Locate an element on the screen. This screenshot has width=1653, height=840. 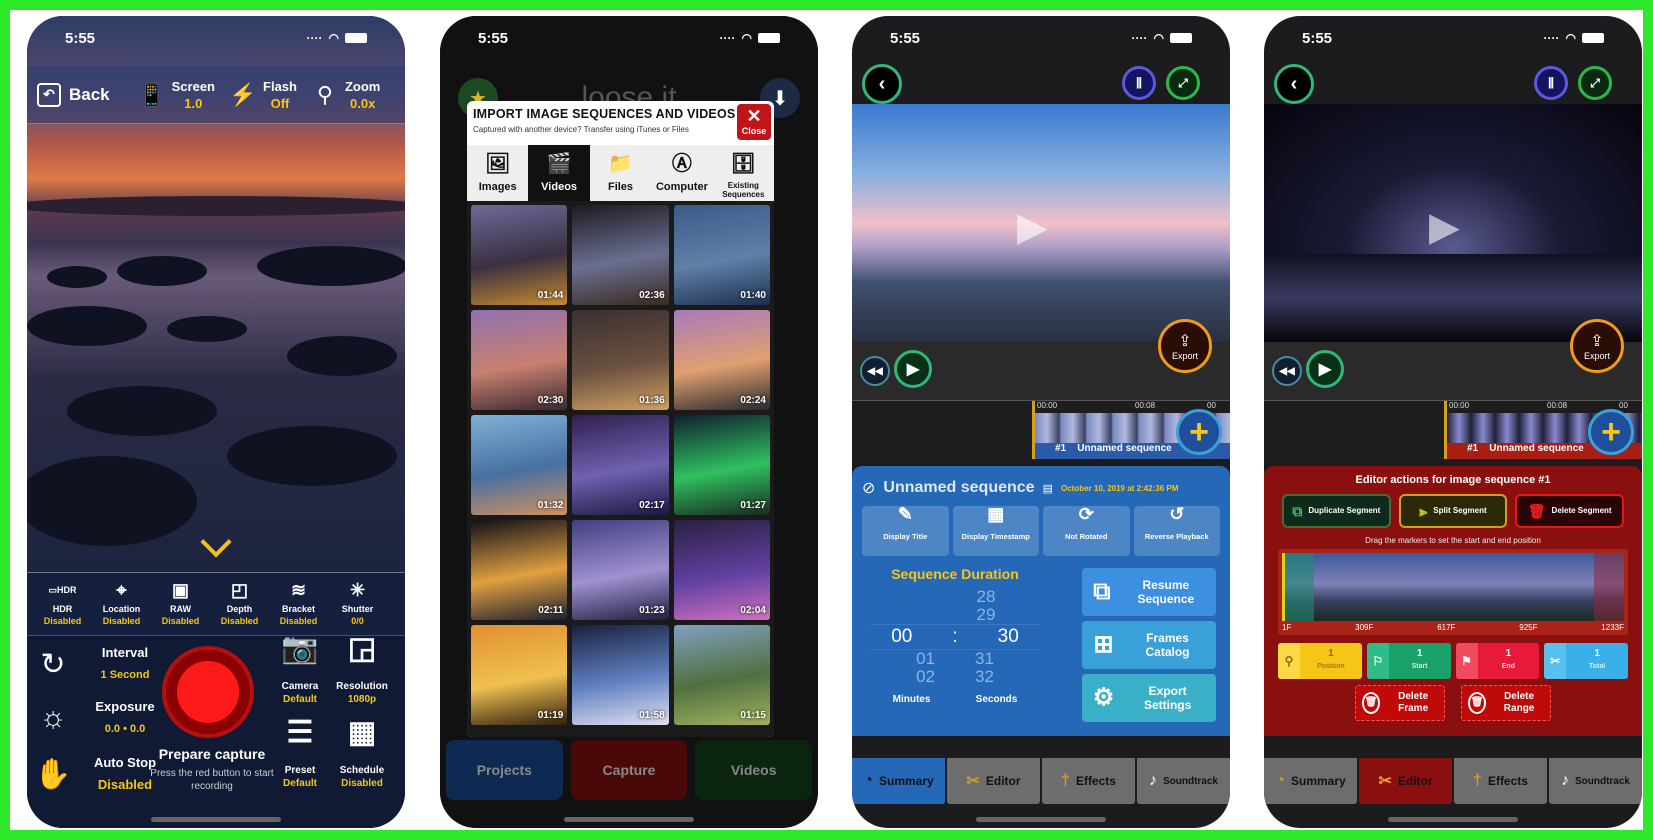
rotate-button: ⟳ Not Rotated is located at coordinates (1086, 530).